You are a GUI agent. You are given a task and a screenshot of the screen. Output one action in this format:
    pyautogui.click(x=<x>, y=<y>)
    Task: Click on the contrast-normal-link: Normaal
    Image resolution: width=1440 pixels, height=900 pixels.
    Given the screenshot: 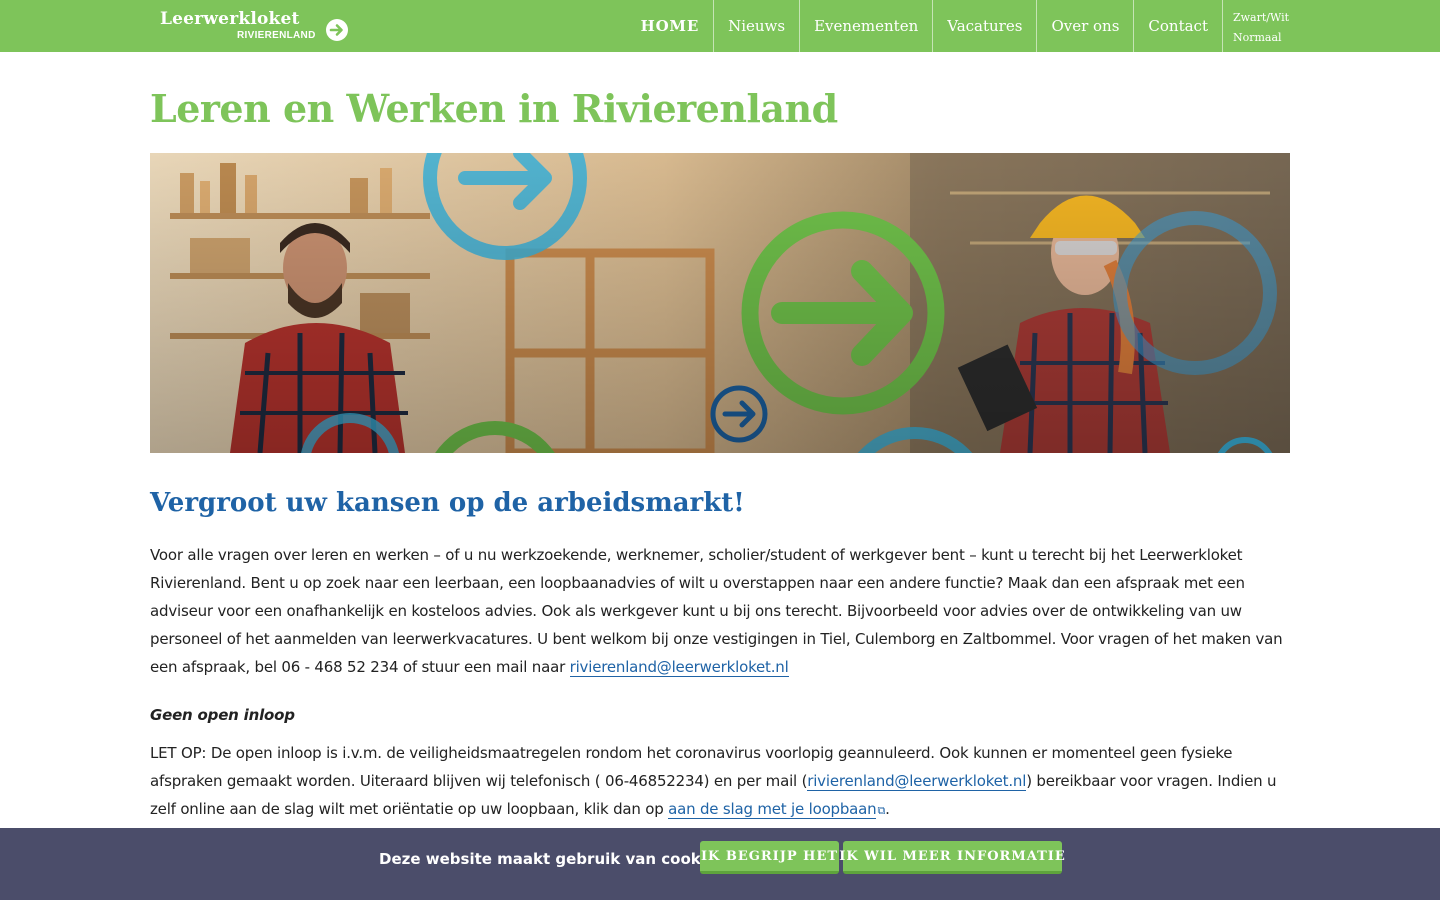 What is the action you would take?
    pyautogui.click(x=1261, y=38)
    